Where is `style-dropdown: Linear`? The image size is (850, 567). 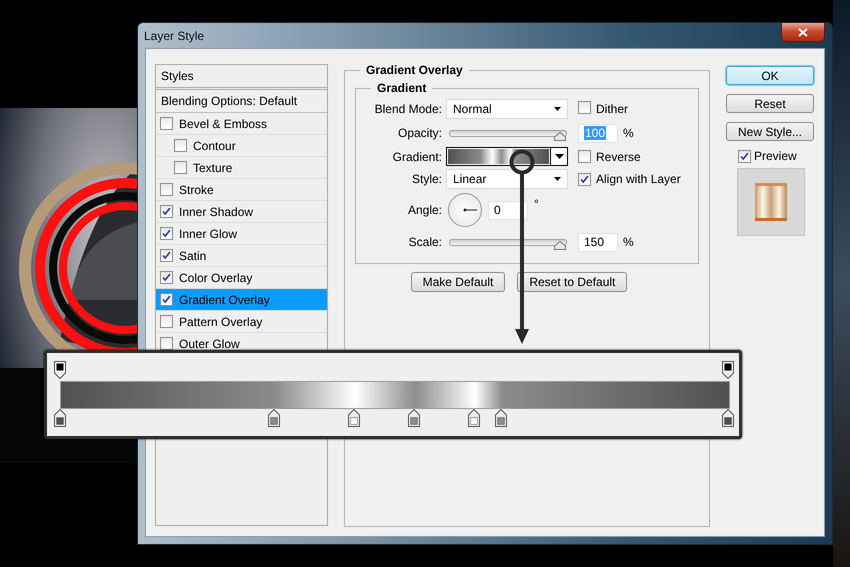 style-dropdown: Linear is located at coordinates (507, 179).